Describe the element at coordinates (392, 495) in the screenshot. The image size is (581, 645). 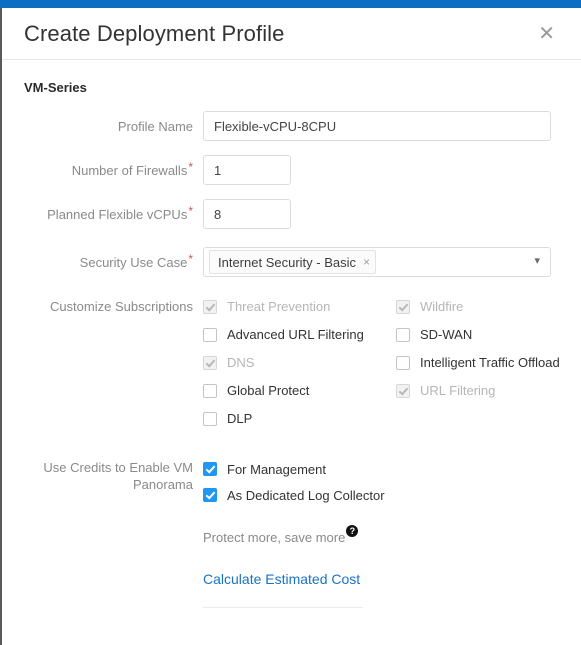
I see `checkbox-as-dedicated-log-collector: As Dedicated Log Collector` at that location.